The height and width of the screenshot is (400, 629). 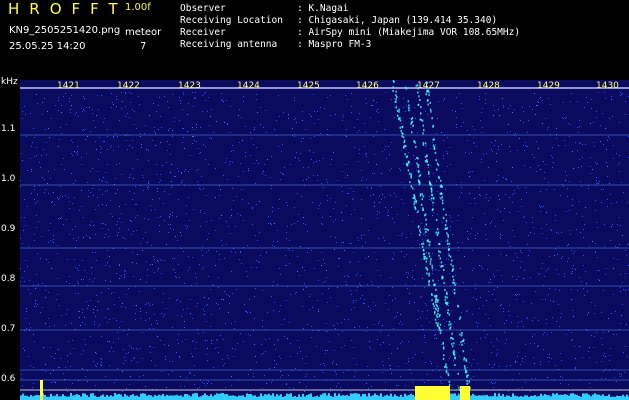 I want to click on info-antenna: Receiving antenna : Maspro FM-3, so click(x=275, y=44).